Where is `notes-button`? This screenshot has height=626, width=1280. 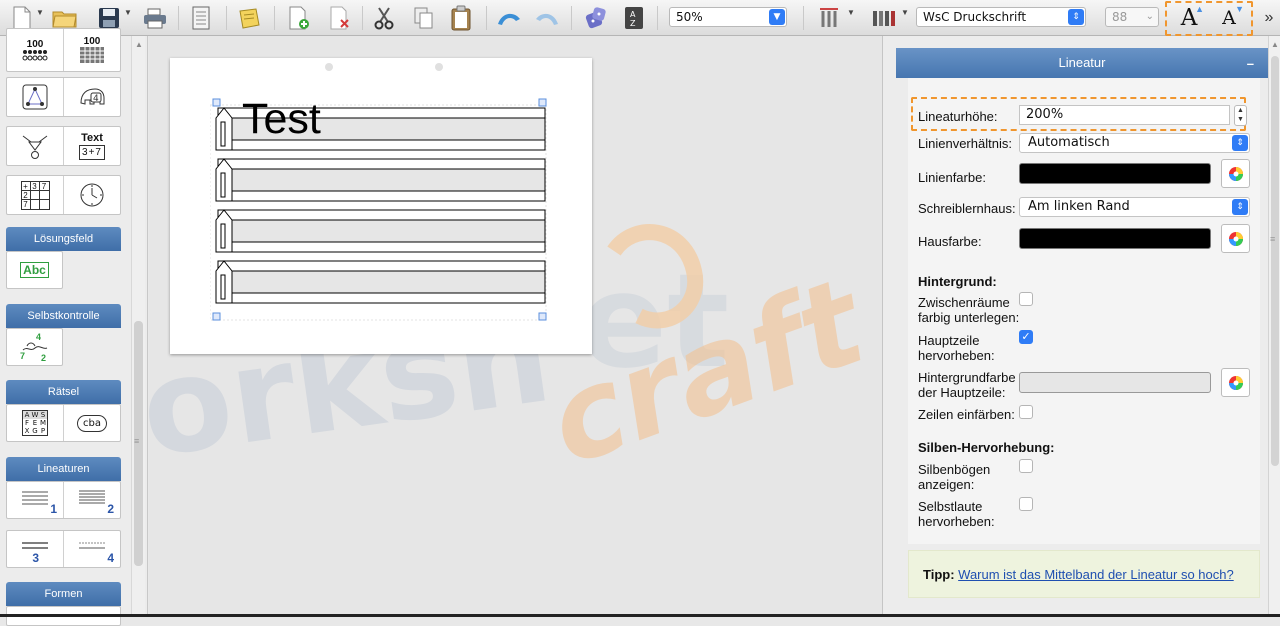
notes-button is located at coordinates (249, 18).